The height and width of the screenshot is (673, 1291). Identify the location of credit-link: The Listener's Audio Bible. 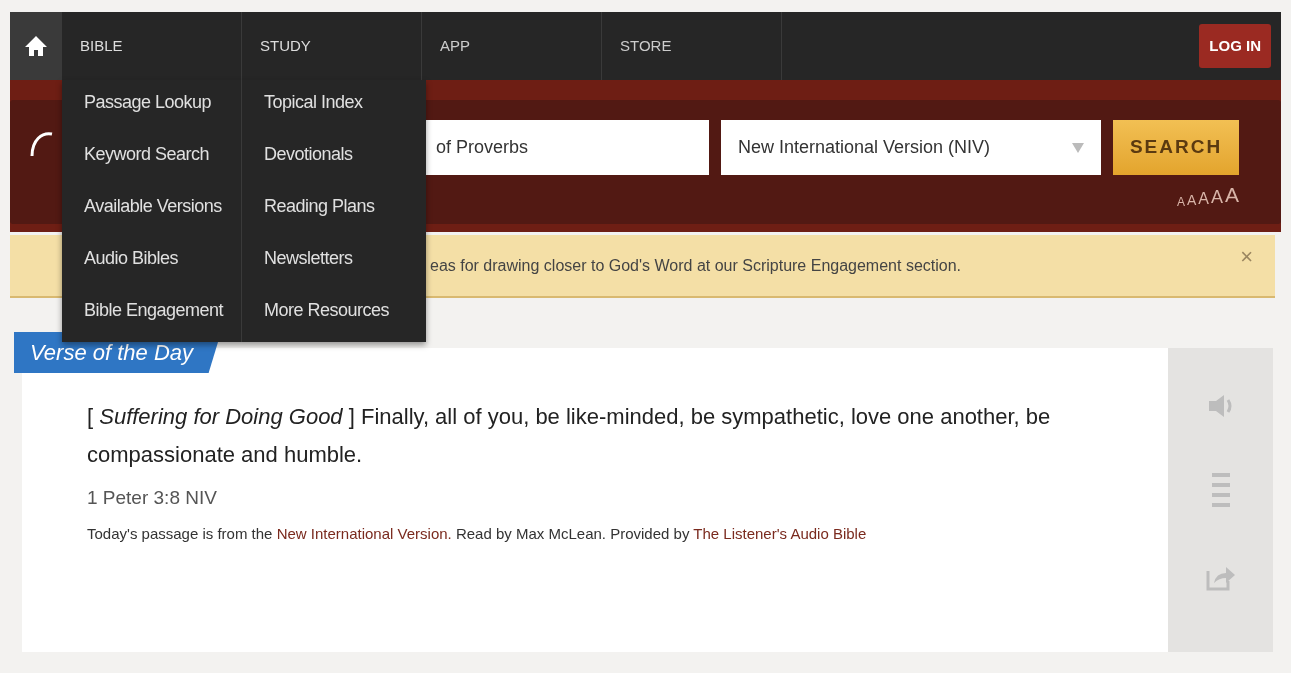
(780, 533).